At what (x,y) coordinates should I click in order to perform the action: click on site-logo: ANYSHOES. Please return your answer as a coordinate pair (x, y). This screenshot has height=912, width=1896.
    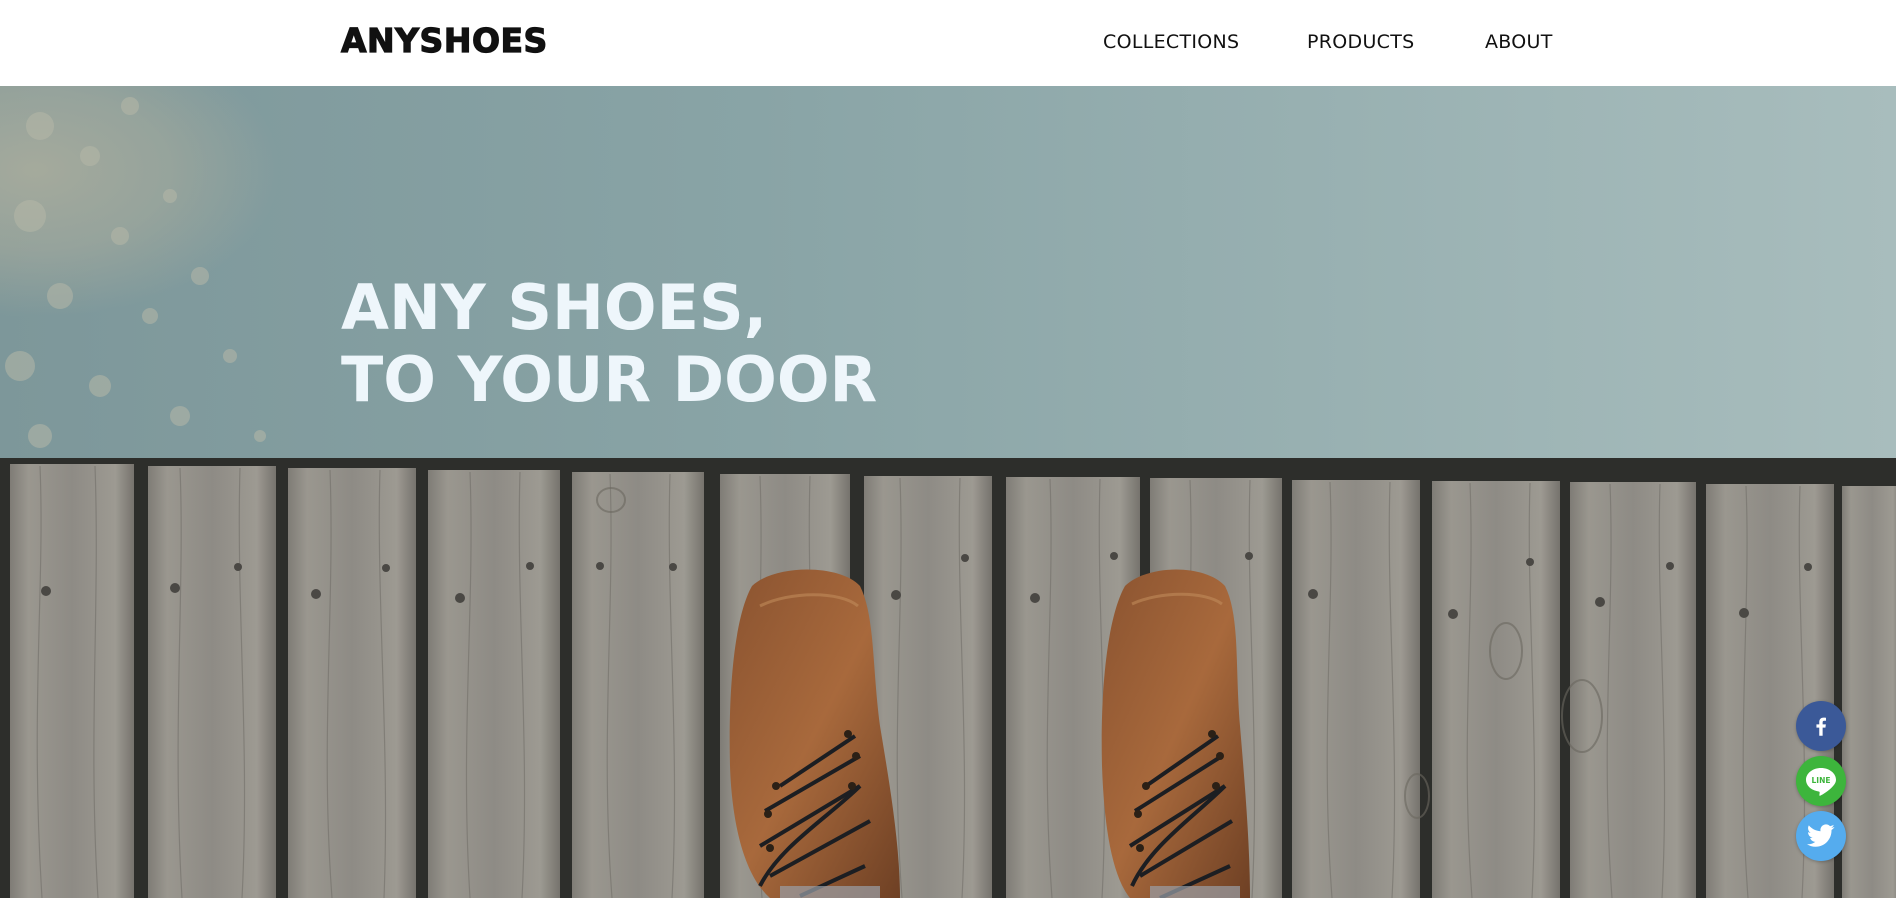
    Looking at the image, I should click on (444, 40).